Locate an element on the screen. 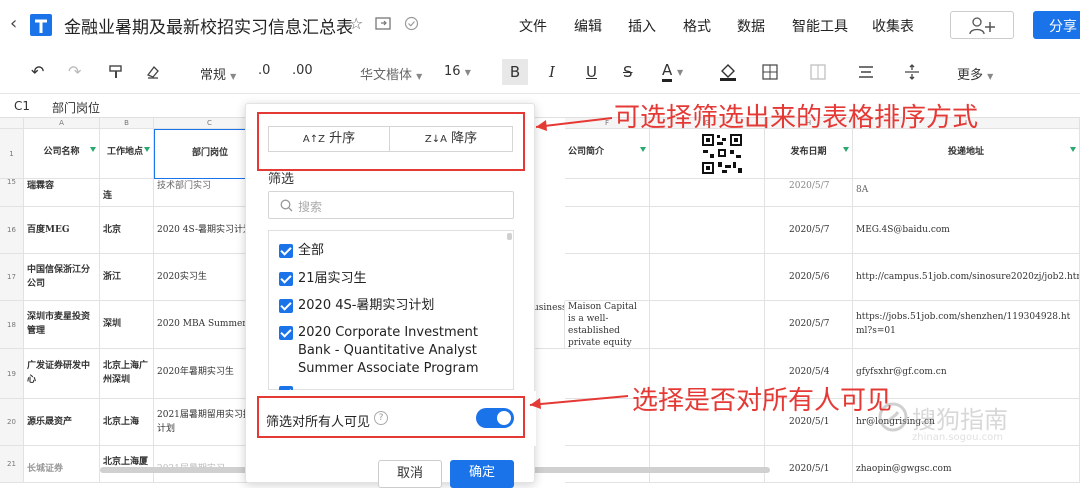 This screenshot has height=488, width=1080. annotation-arrows is located at coordinates (579, 263).